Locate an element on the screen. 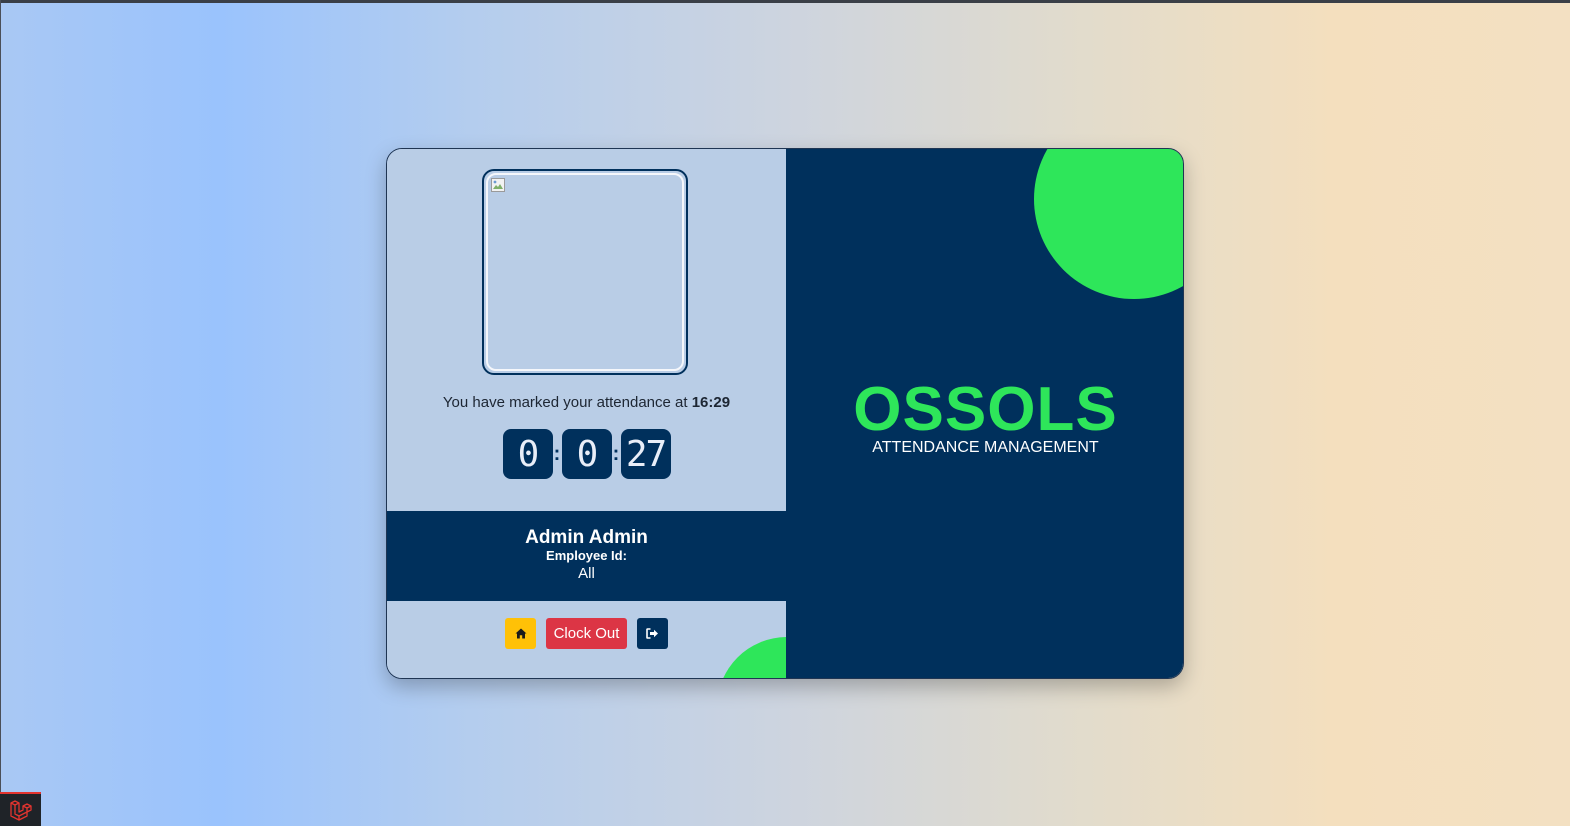  sign-out-icon is located at coordinates (652, 633).